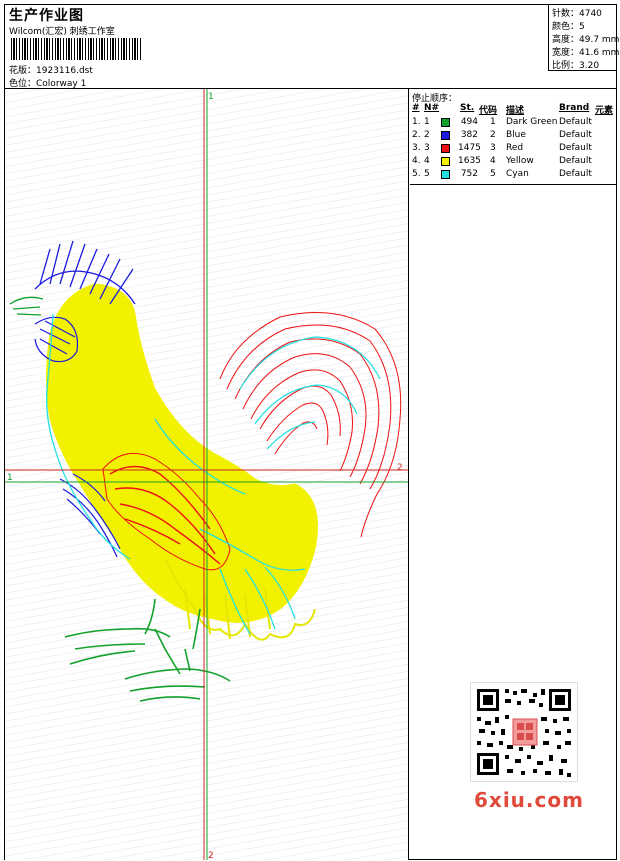 The height and width of the screenshot is (861, 620). What do you see at coordinates (517, 174) in the screenshot?
I see `cell-desc: Cyan` at bounding box center [517, 174].